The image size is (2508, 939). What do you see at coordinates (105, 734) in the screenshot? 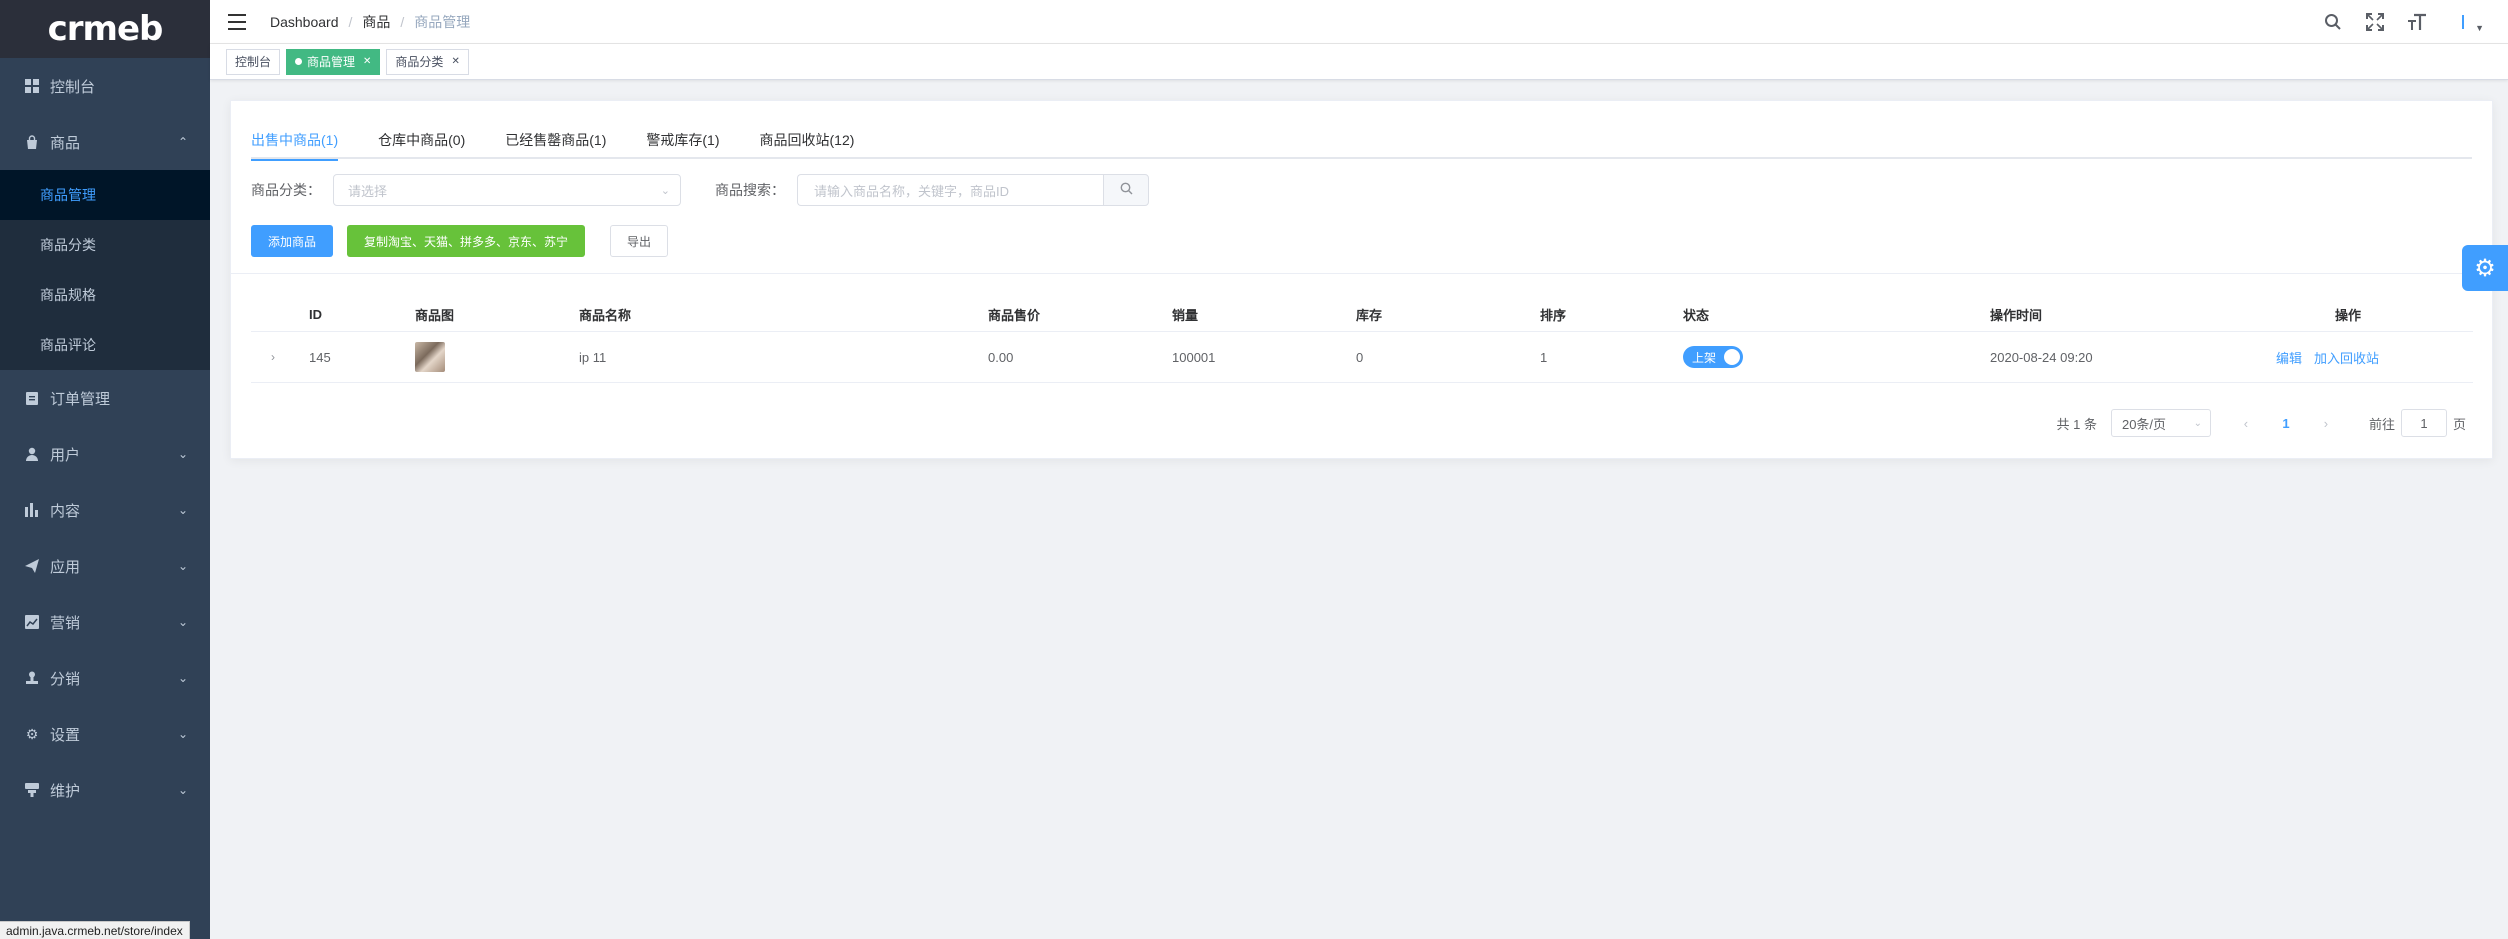
I see `sidebar-item-settings: ⚙ 设置 ⌄` at bounding box center [105, 734].